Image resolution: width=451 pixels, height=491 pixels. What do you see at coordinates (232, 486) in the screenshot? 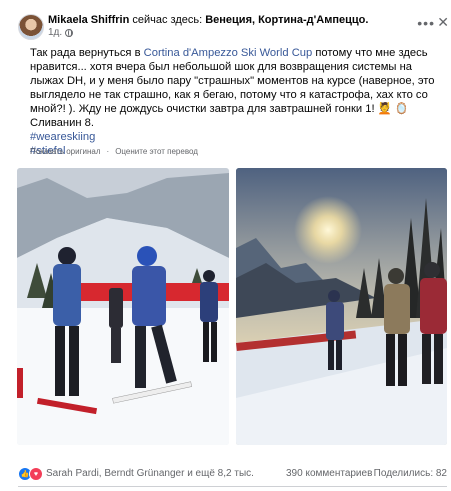
I see `footer-divider` at bounding box center [232, 486].